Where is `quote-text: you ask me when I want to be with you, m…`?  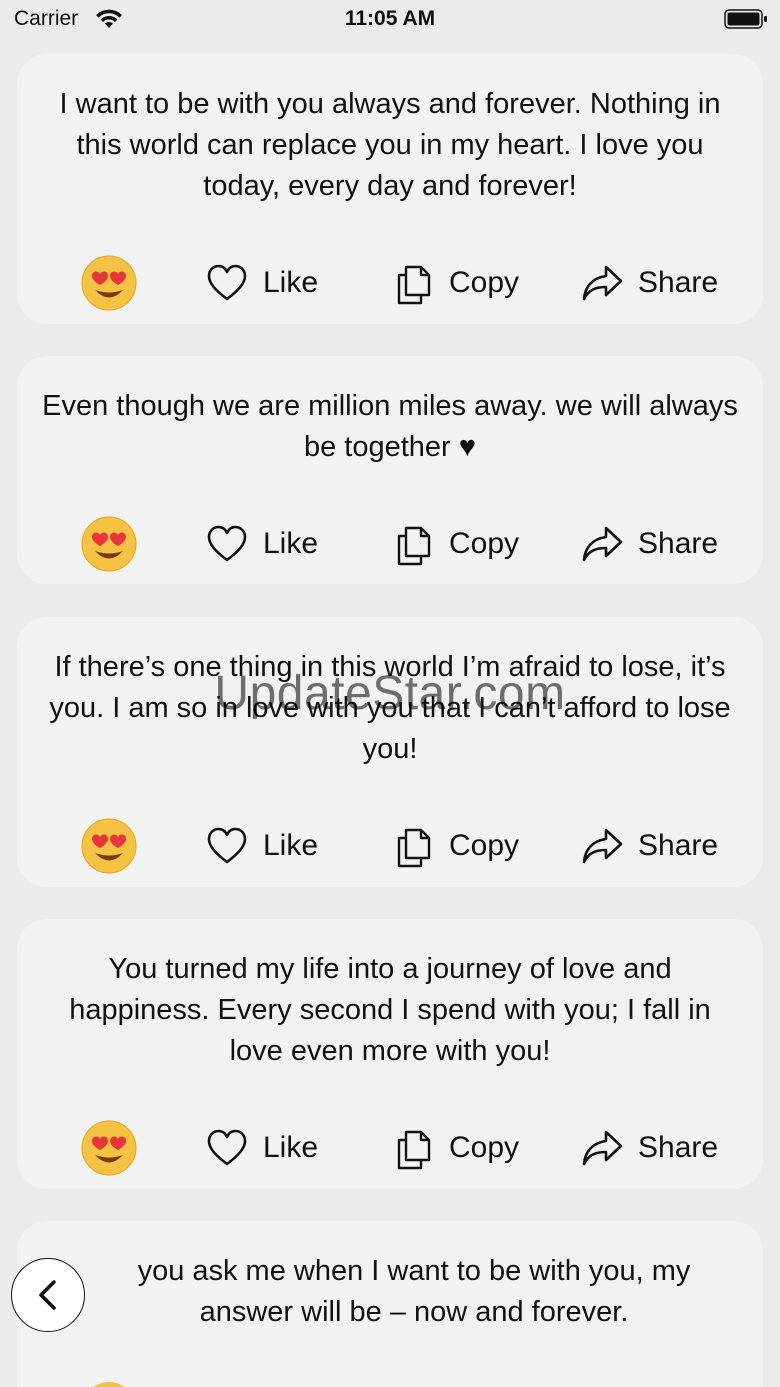
quote-text: you ask me when I want to be with you, m… is located at coordinates (414, 1291).